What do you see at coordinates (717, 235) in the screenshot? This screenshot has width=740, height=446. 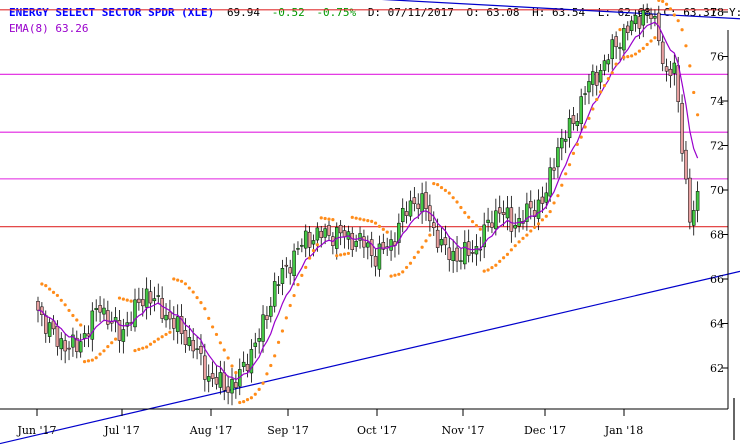 I see `y-tick-label: 68` at bounding box center [717, 235].